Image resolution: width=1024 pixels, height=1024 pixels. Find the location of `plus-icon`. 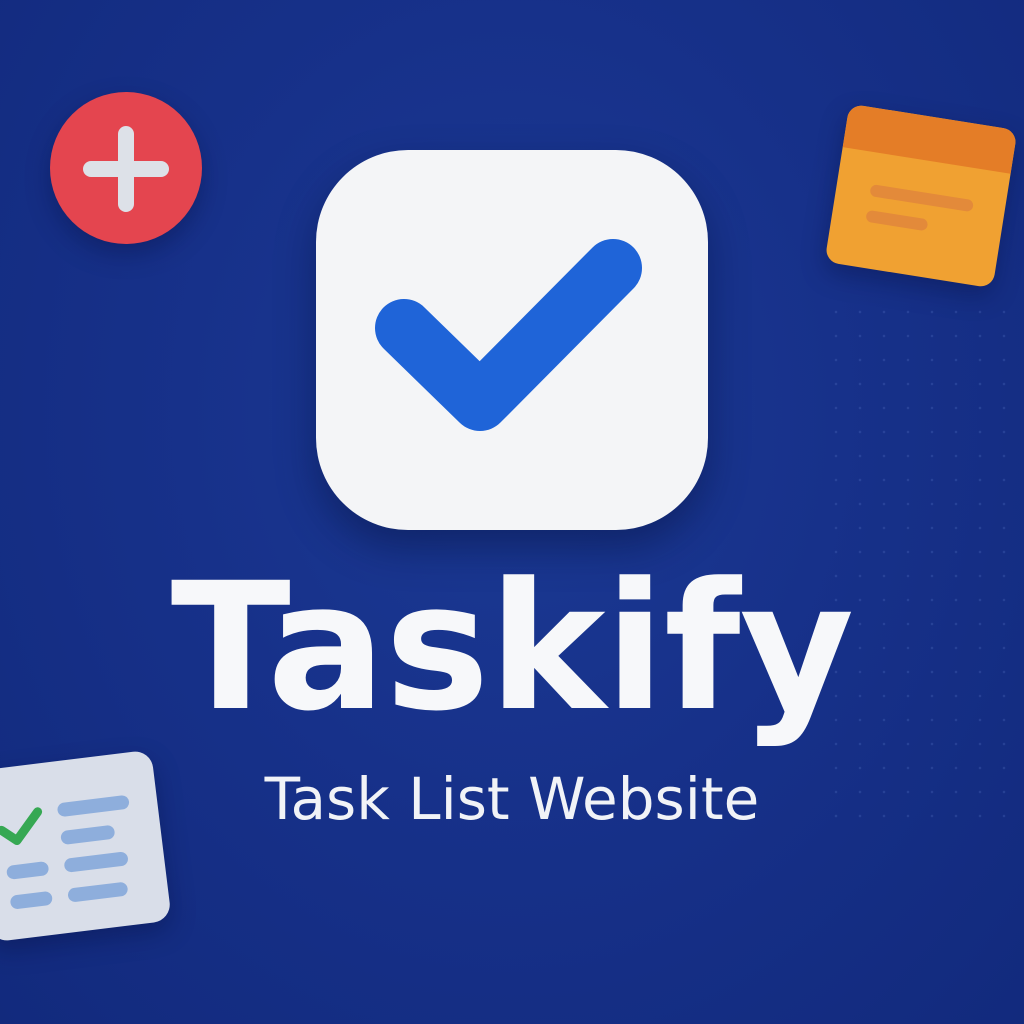

plus-icon is located at coordinates (126, 168).